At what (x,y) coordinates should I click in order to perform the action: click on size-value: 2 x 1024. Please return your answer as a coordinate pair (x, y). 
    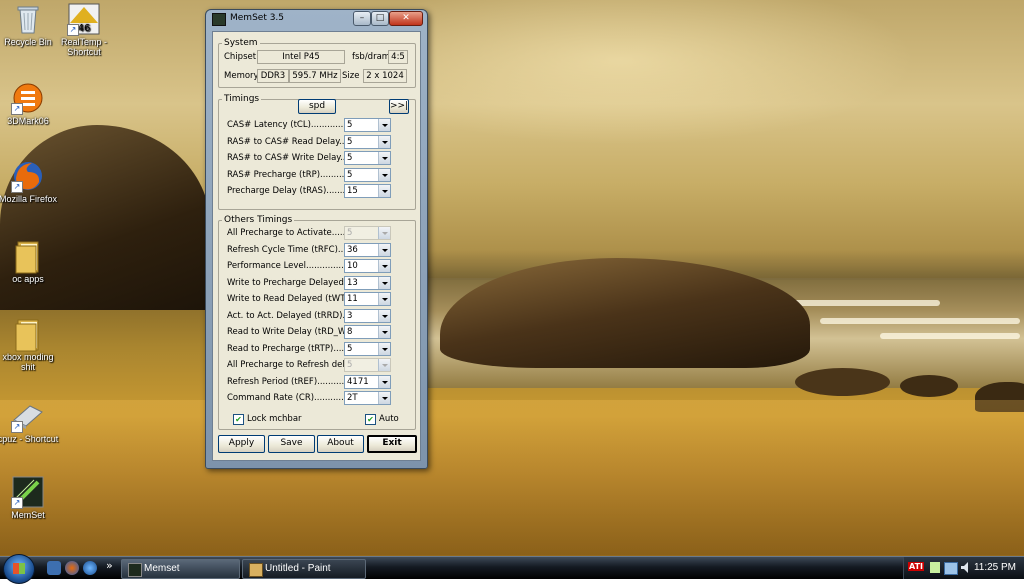
    Looking at the image, I should click on (385, 76).